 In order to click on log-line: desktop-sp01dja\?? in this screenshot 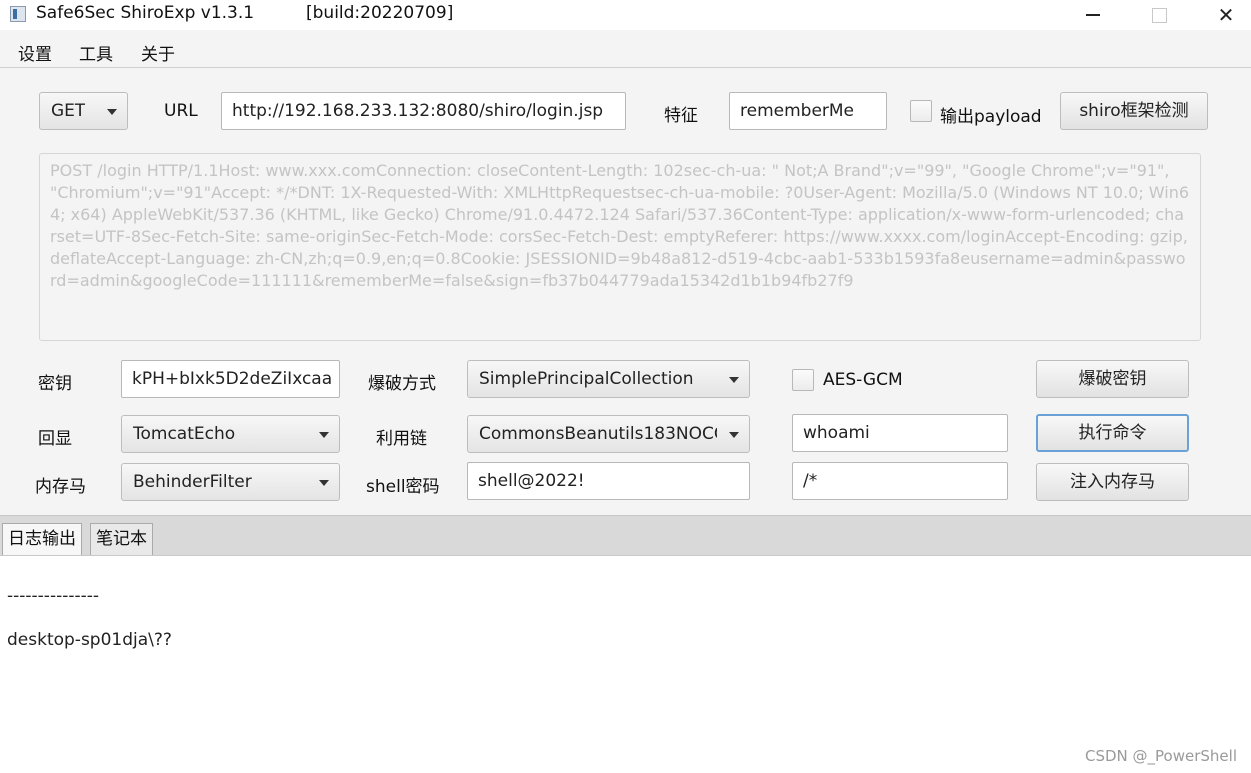, I will do `click(89, 640)`.